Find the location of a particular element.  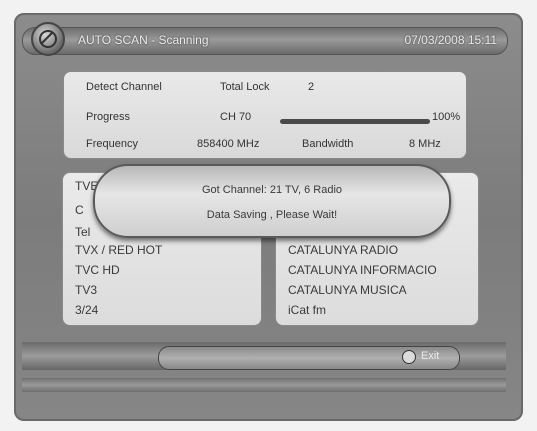

satellite-logo-icon is located at coordinates (48, 39).